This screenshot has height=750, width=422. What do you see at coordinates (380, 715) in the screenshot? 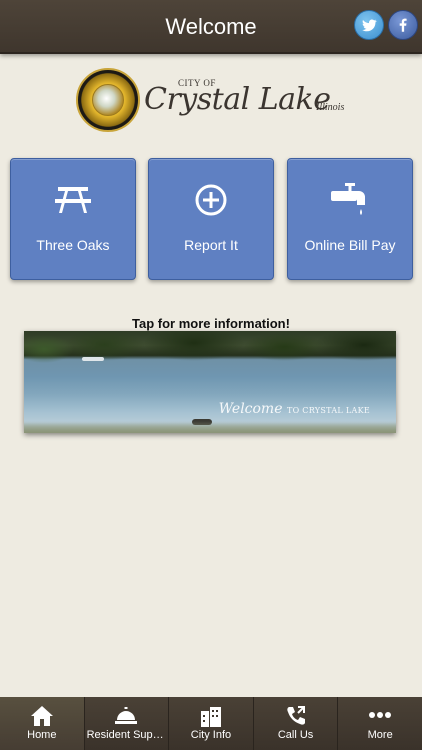
I see `more-dots-icon` at bounding box center [380, 715].